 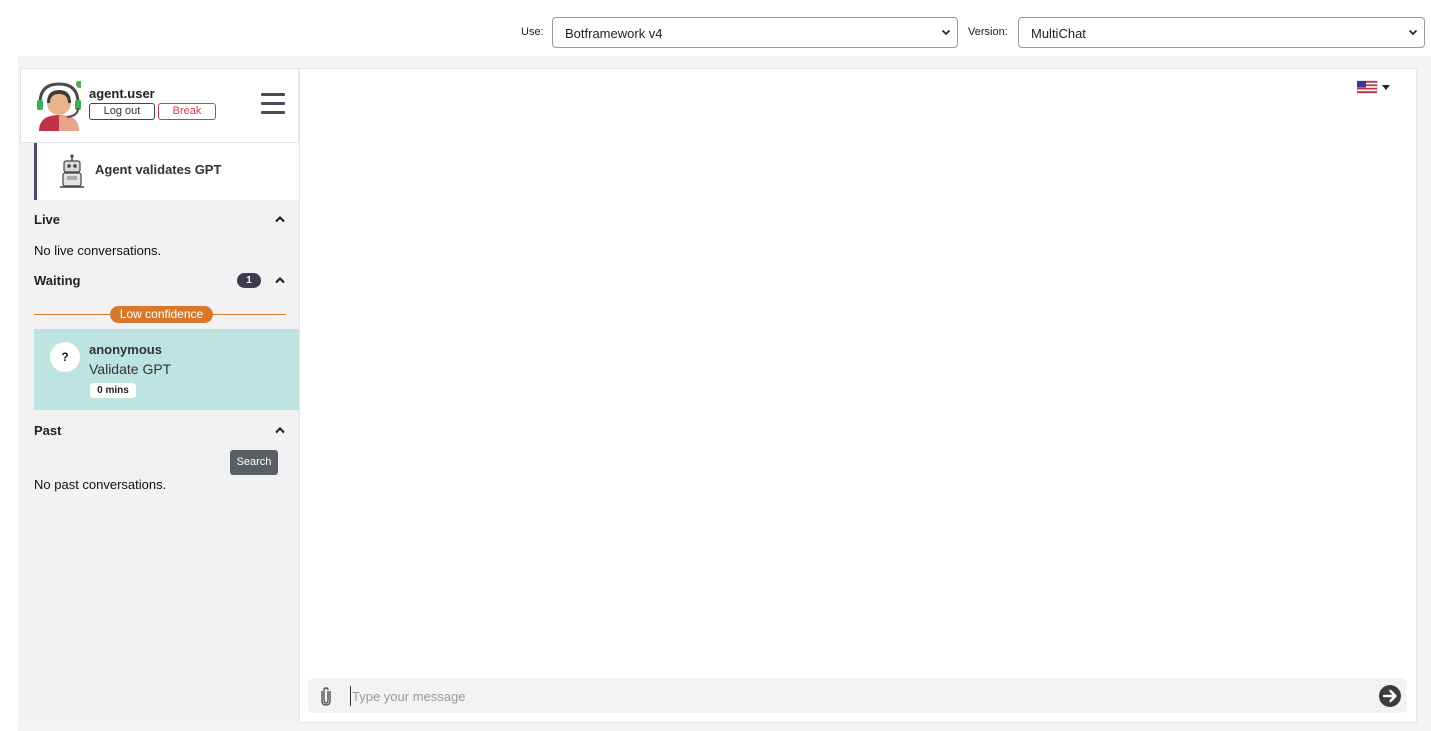 What do you see at coordinates (988, 32) in the screenshot?
I see `version-label: Version:` at bounding box center [988, 32].